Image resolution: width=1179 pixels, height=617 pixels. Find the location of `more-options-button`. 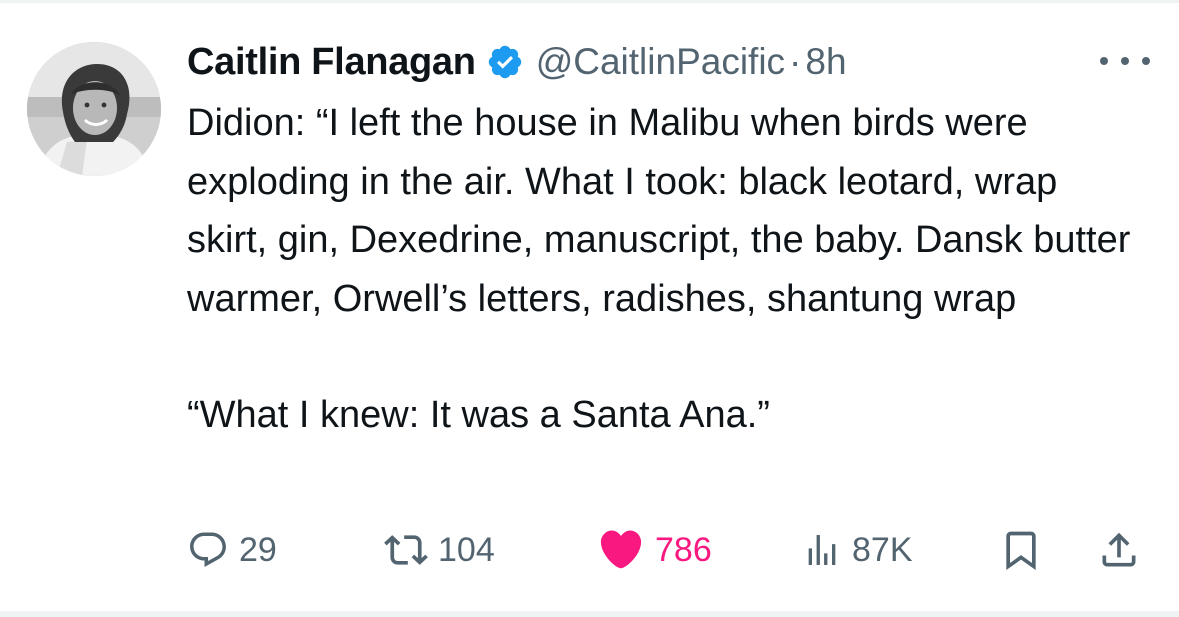

more-options-button is located at coordinates (1125, 61).